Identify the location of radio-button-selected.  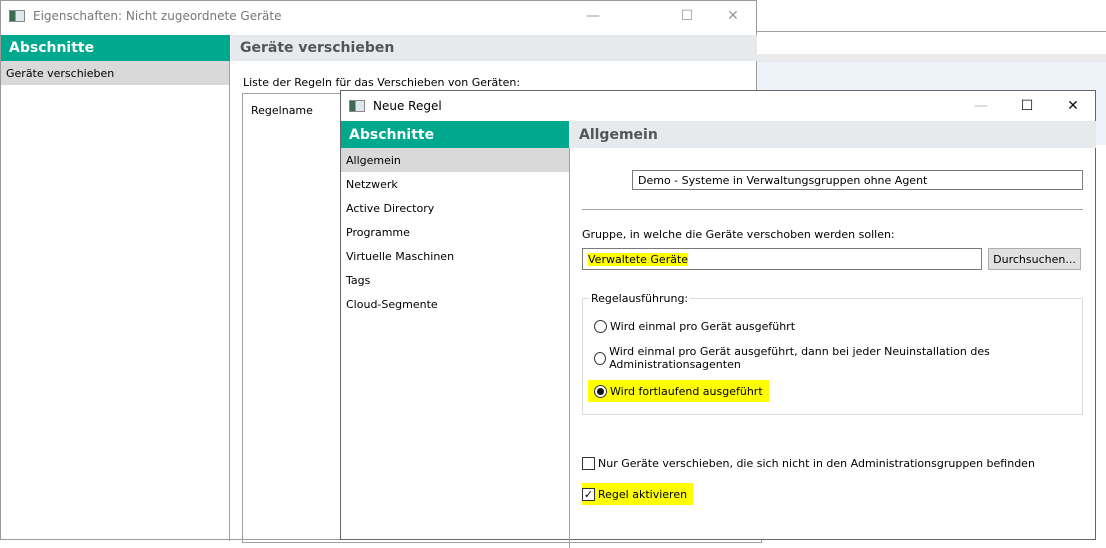
(600, 391).